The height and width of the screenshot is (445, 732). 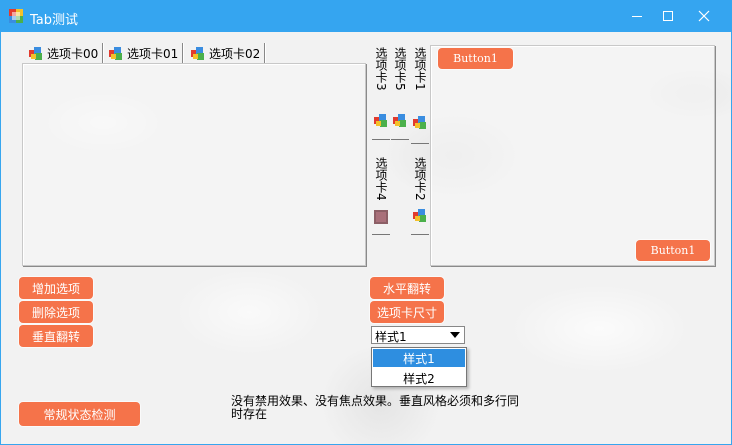 I want to click on button1-bottom: Button1, so click(x=673, y=250).